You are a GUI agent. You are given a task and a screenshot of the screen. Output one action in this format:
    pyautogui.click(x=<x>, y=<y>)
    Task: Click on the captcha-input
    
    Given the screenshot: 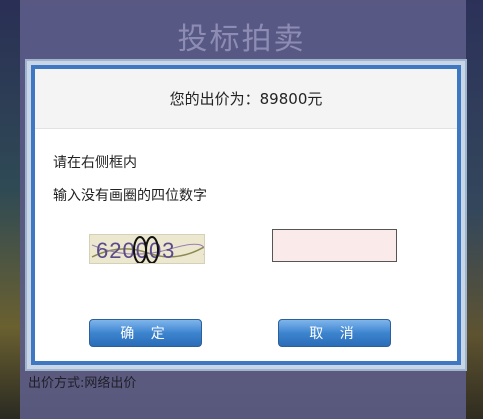 What is the action you would take?
    pyautogui.click(x=334, y=245)
    